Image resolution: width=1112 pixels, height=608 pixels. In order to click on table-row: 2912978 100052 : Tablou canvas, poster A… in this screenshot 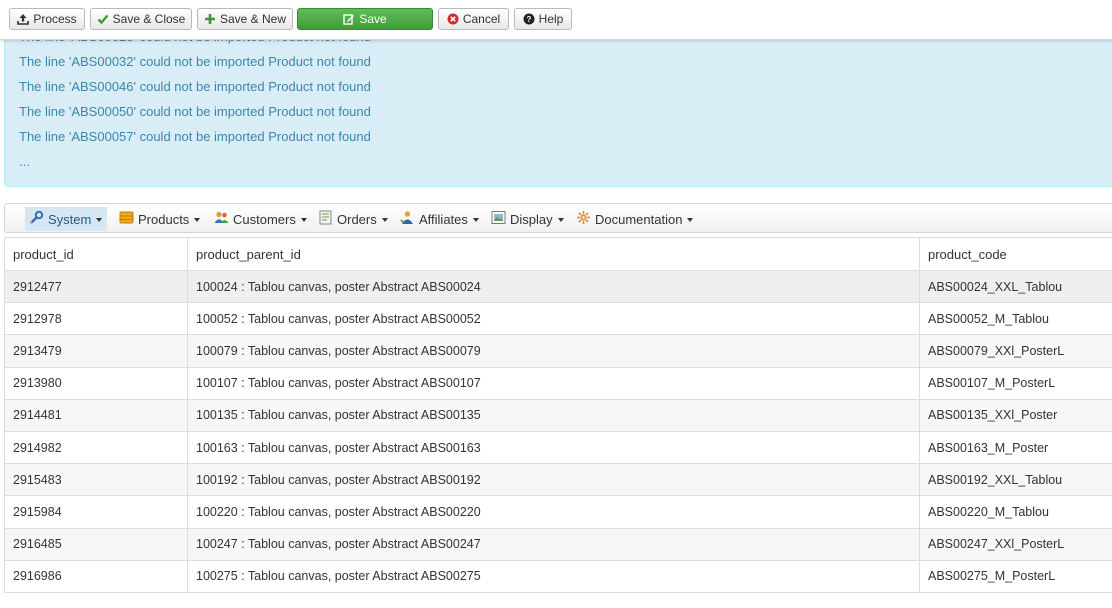, I will do `click(558, 319)`.